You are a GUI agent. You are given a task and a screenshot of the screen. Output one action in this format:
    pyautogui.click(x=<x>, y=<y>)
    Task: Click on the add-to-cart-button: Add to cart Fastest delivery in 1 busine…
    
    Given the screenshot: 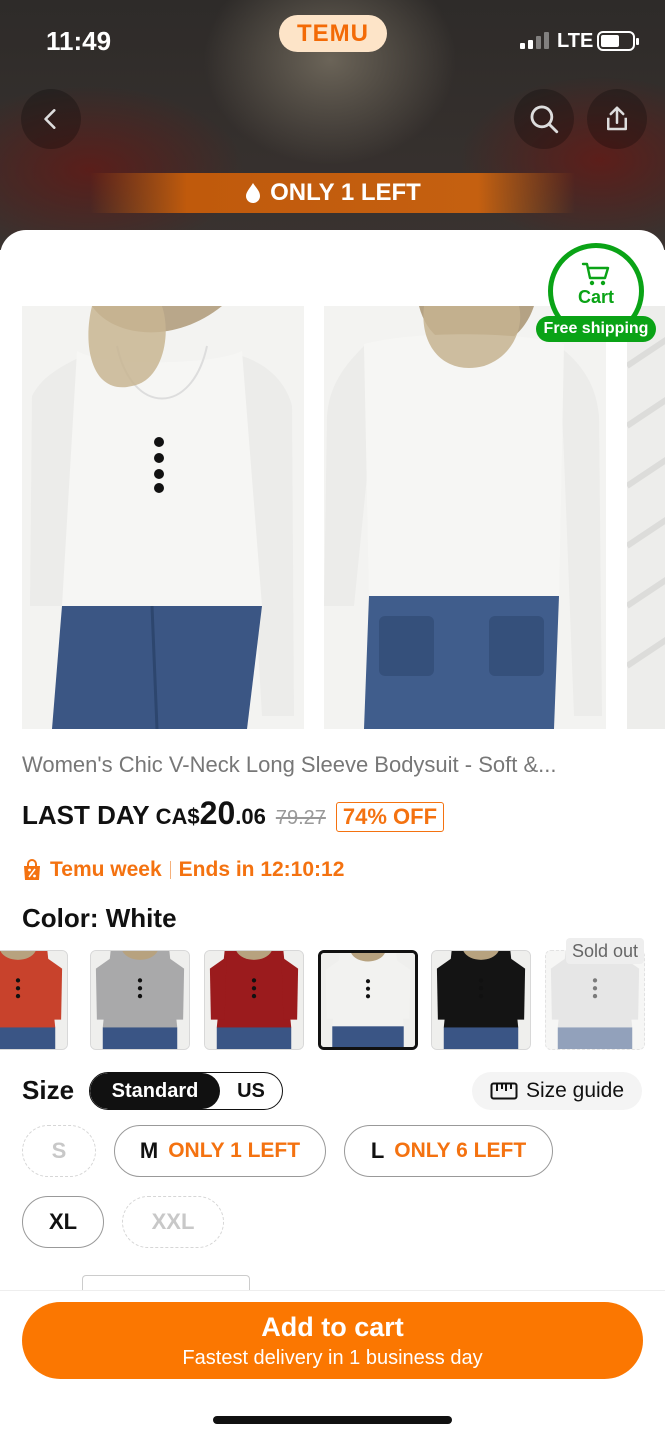 What is the action you would take?
    pyautogui.click(x=332, y=1340)
    